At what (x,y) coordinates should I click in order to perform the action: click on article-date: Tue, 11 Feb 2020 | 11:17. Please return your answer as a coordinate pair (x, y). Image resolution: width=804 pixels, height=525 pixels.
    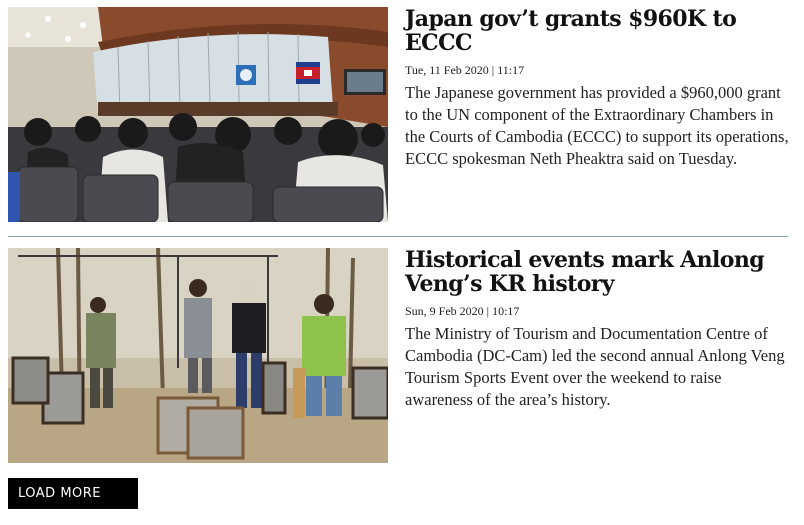
    Looking at the image, I should click on (465, 70).